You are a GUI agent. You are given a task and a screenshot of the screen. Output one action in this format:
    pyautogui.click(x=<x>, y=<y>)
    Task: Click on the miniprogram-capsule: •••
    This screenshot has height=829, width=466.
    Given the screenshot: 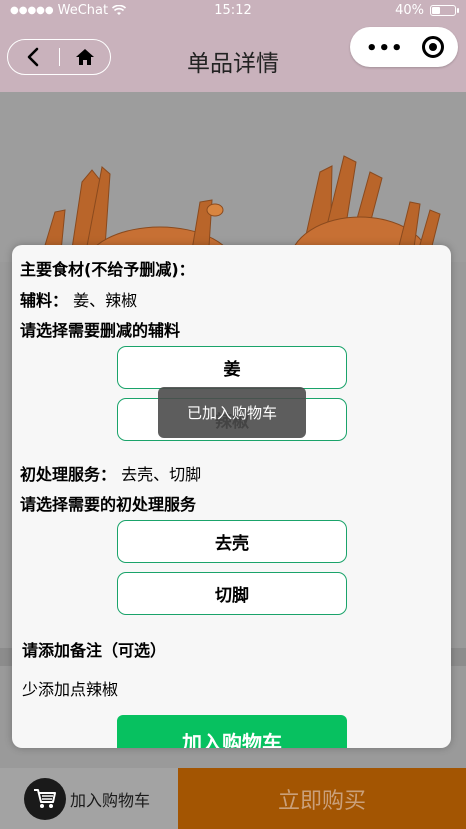 What is the action you would take?
    pyautogui.click(x=404, y=47)
    